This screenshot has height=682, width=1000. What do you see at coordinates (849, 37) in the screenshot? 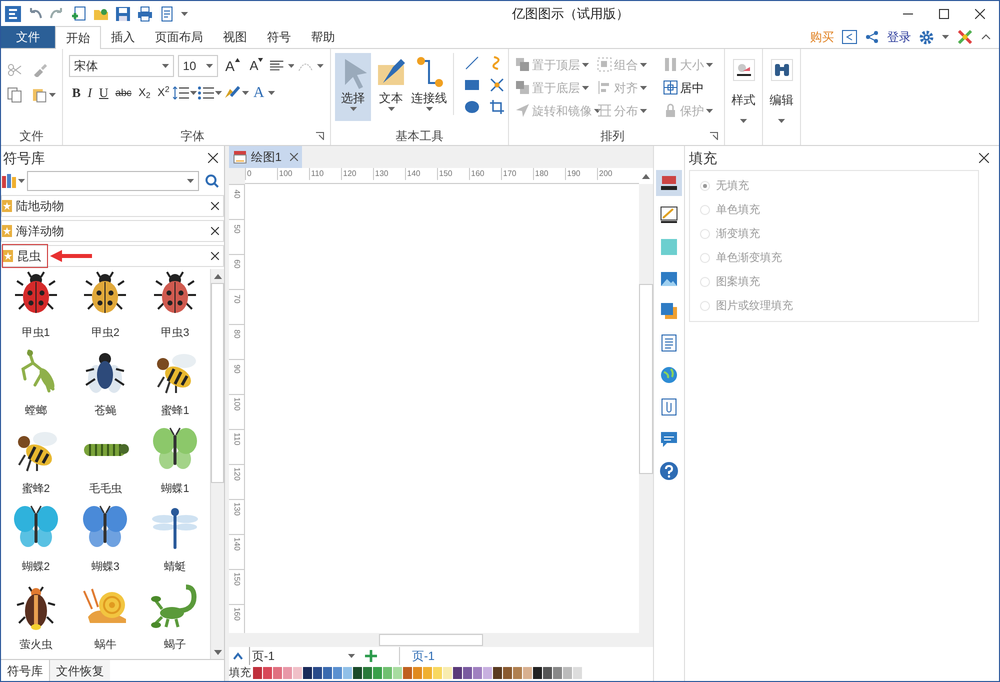
I see `share-screen-icon` at bounding box center [849, 37].